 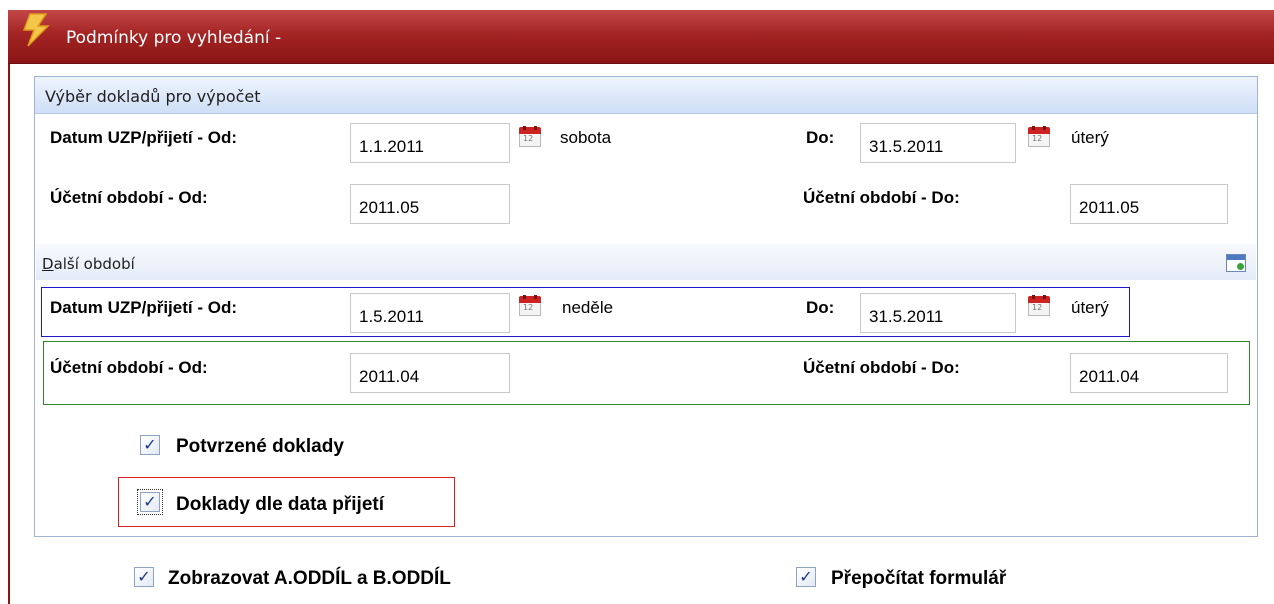 What do you see at coordinates (129, 197) in the screenshot?
I see `period-from-label: Účetní období - Od:` at bounding box center [129, 197].